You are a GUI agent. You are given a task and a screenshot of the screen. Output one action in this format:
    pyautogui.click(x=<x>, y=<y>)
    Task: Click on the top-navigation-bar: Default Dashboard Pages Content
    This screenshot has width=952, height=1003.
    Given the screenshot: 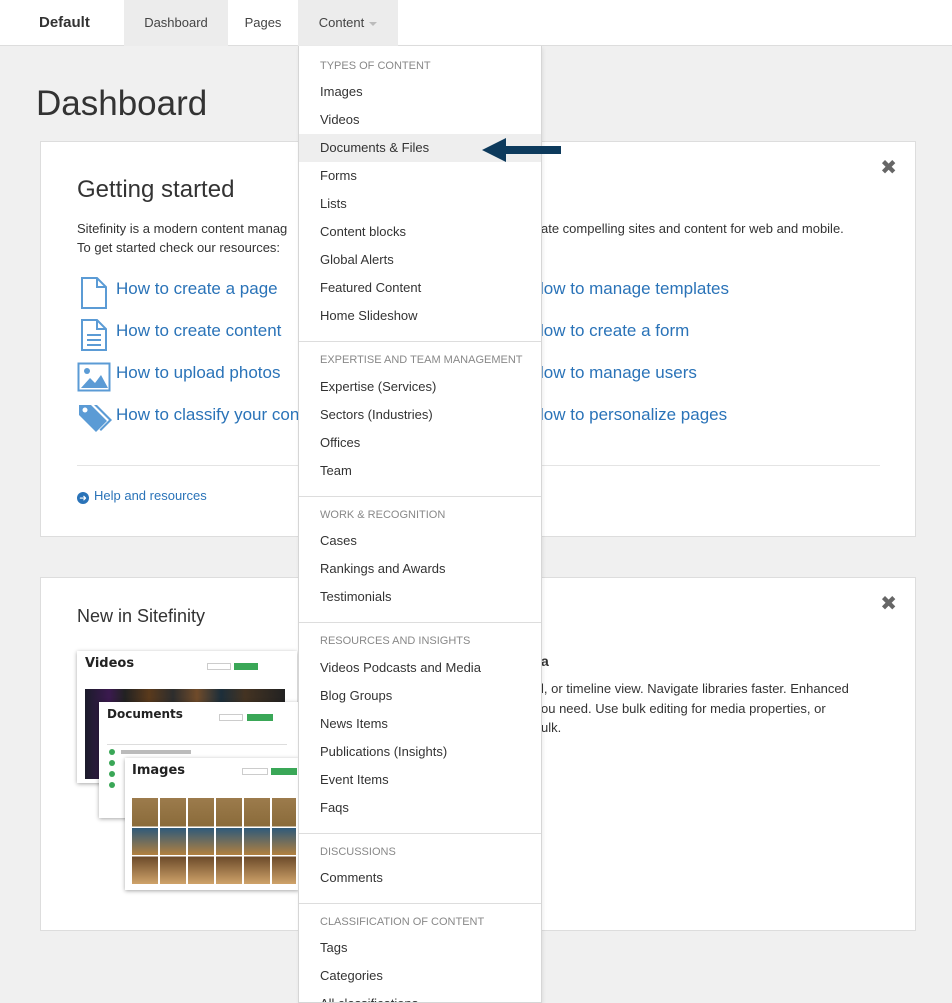 What is the action you would take?
    pyautogui.click(x=476, y=23)
    